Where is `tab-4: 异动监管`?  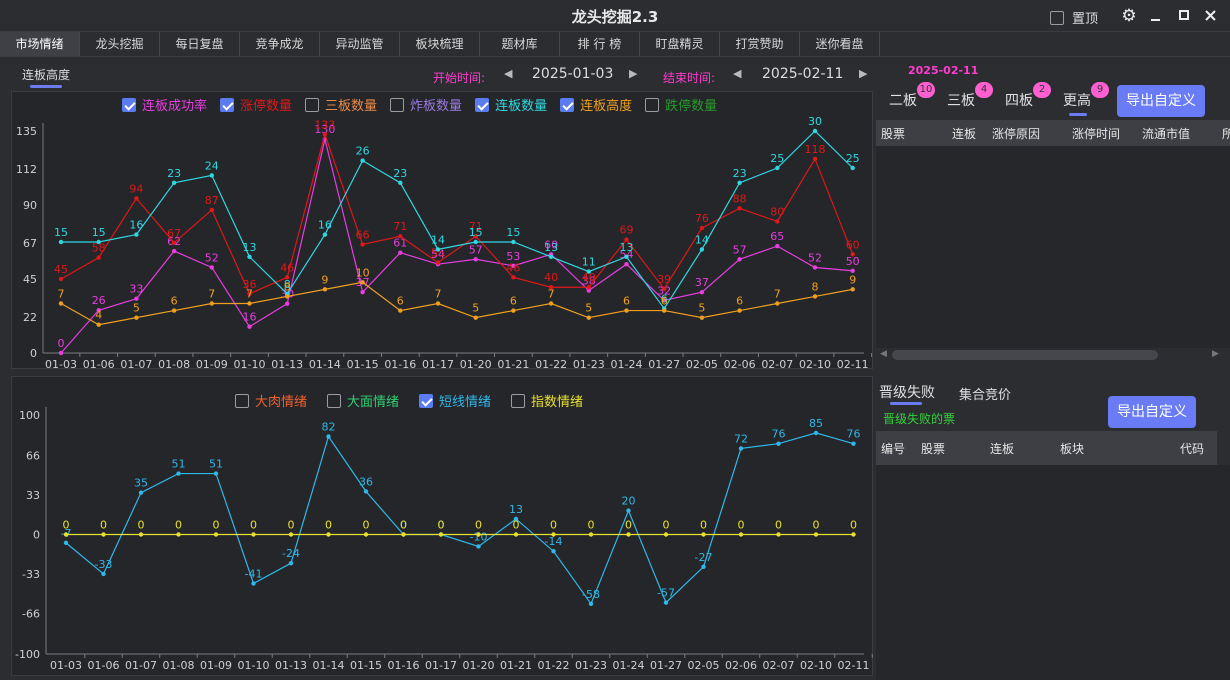
tab-4: 异动监管 is located at coordinates (360, 44).